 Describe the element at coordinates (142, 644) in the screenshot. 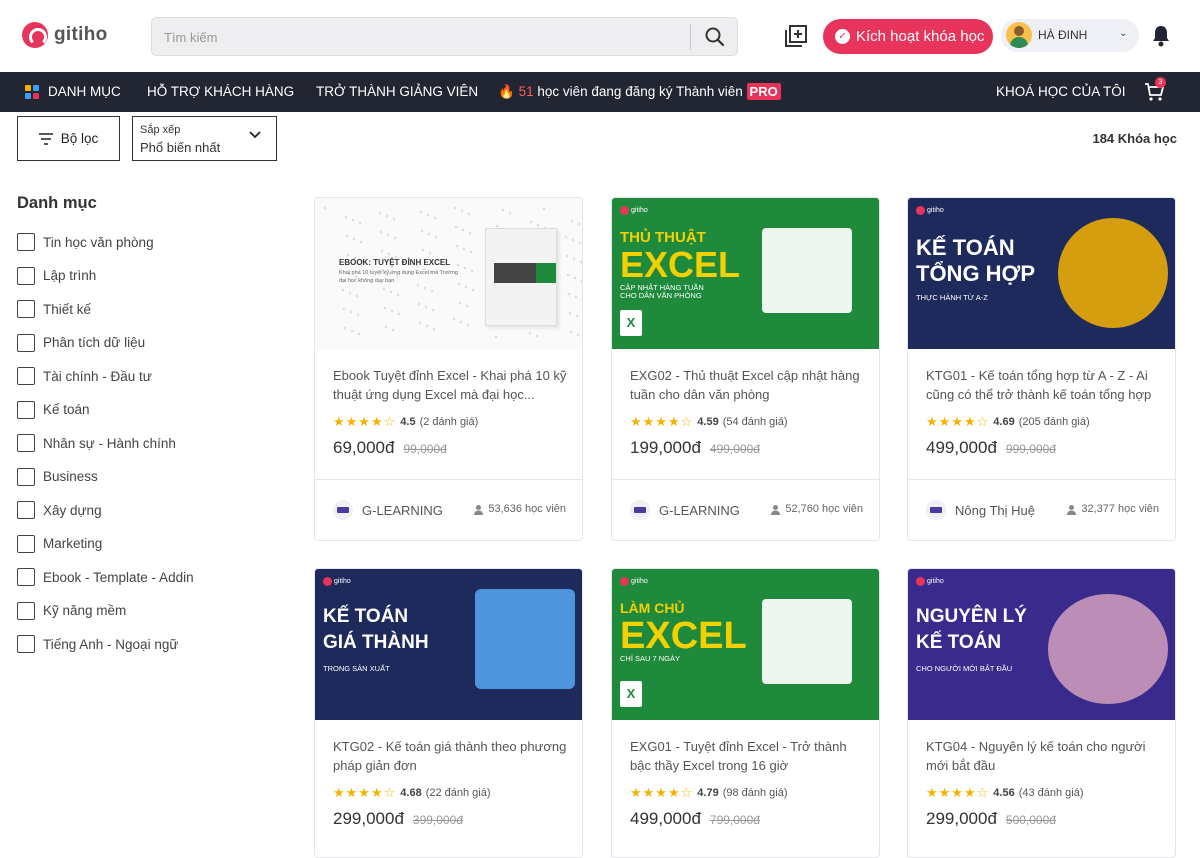

I see `category-checkbox: Tiếng Anh - Ngoại ngữ` at that location.